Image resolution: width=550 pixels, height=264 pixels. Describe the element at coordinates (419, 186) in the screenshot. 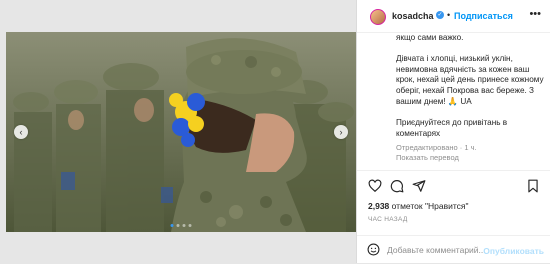

I see `share-icon` at that location.